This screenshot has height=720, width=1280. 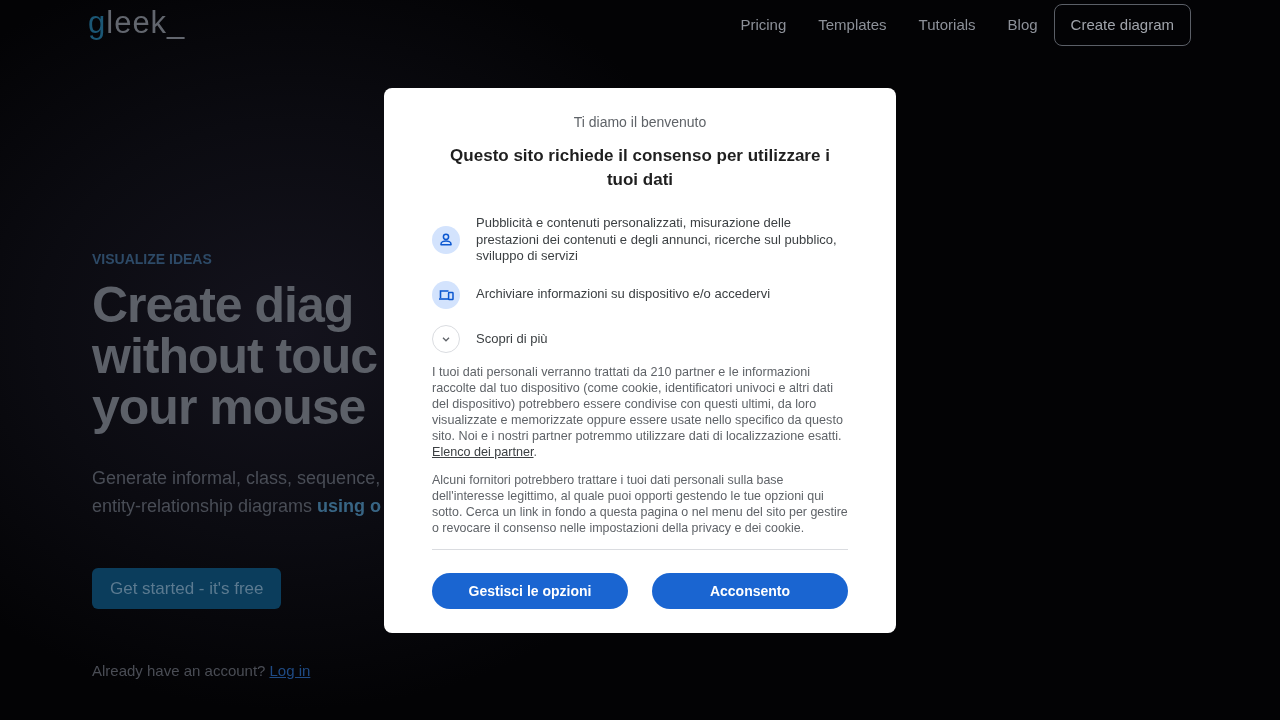 What do you see at coordinates (235, 356) in the screenshot?
I see `hero-headline: without touc` at bounding box center [235, 356].